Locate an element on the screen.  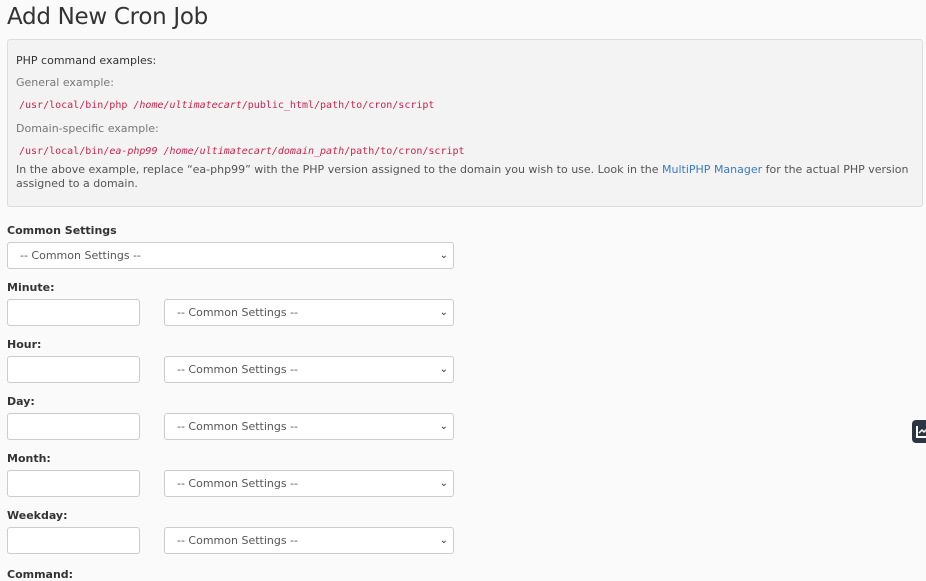
chart-icon is located at coordinates (921, 432).